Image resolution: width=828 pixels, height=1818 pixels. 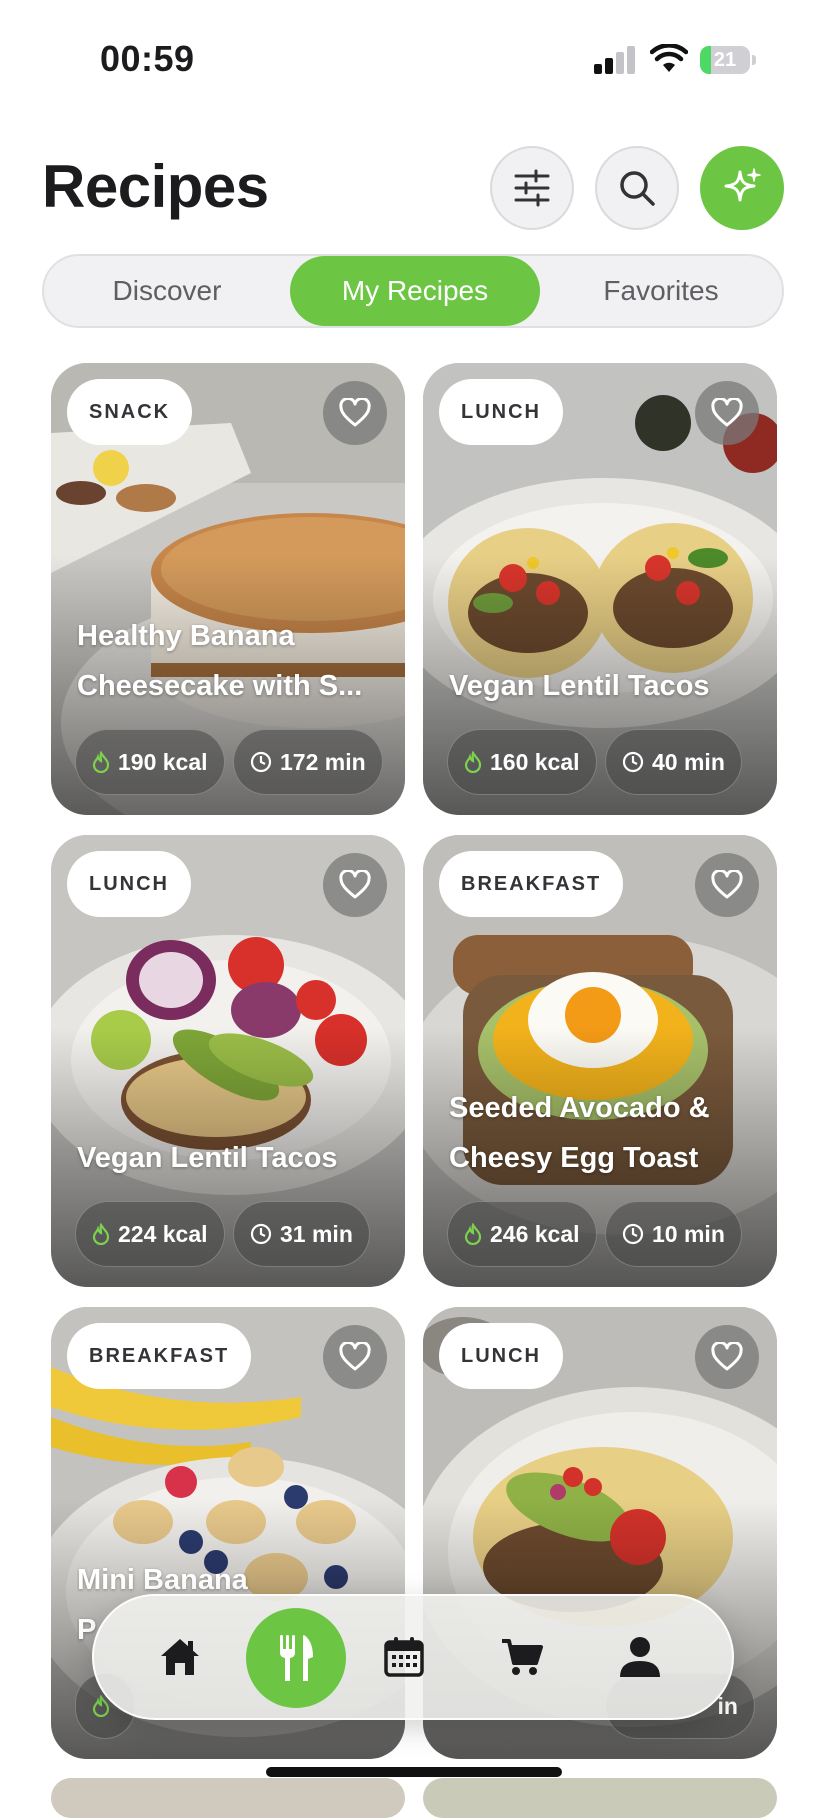 What do you see at coordinates (228, 1061) in the screenshot?
I see `recipe-card: LUNCH Vegan Lentil Tacos 224 kcal 31 min` at bounding box center [228, 1061].